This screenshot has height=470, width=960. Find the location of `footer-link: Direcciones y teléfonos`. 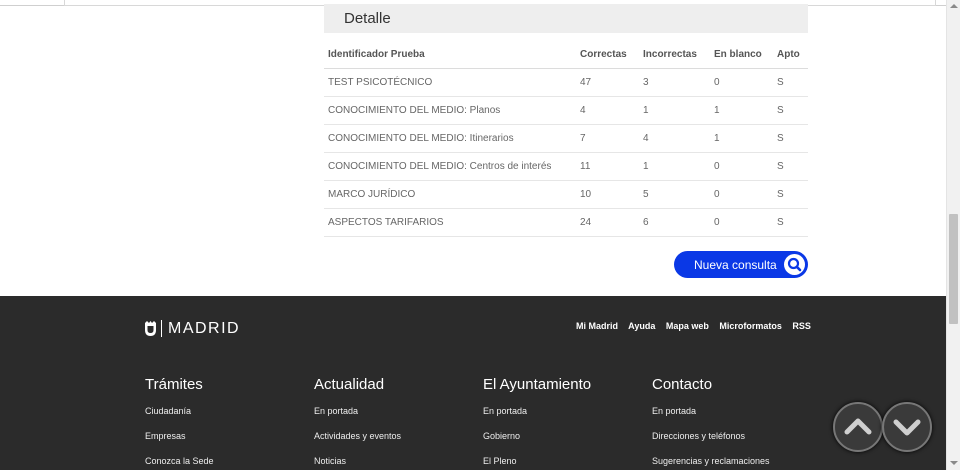

footer-link: Direcciones y teléfonos is located at coordinates (698, 436).